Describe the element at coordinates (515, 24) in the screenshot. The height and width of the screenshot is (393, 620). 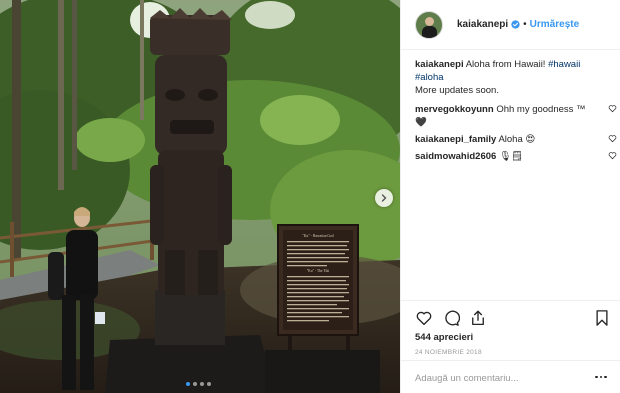
I see `verified-badge-icon` at that location.